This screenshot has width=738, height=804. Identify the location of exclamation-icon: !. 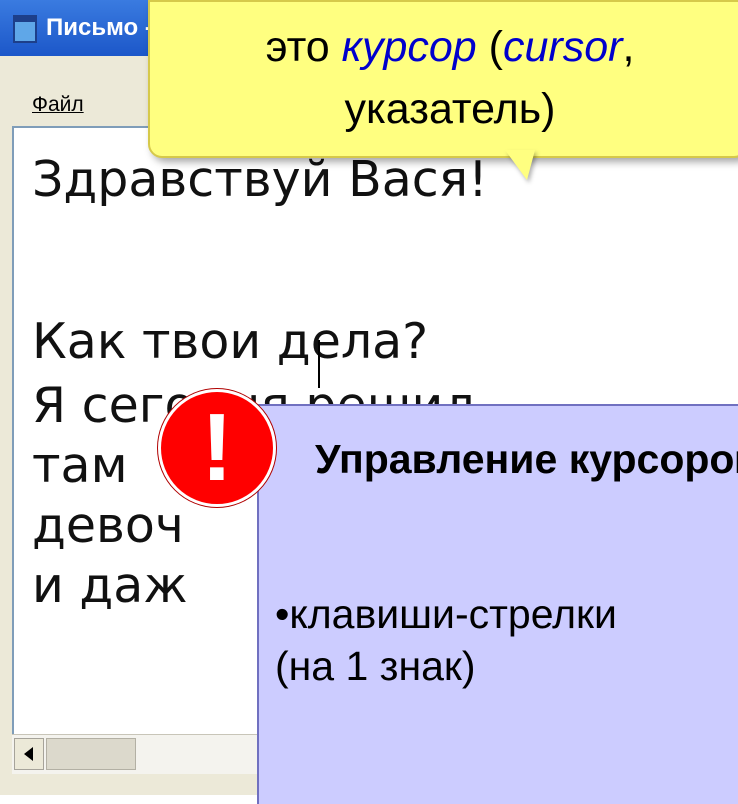
(217, 448).